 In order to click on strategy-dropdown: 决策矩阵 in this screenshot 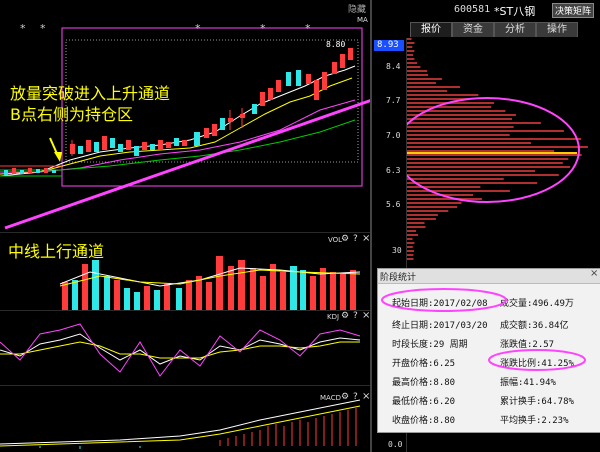, I will do `click(573, 10)`.